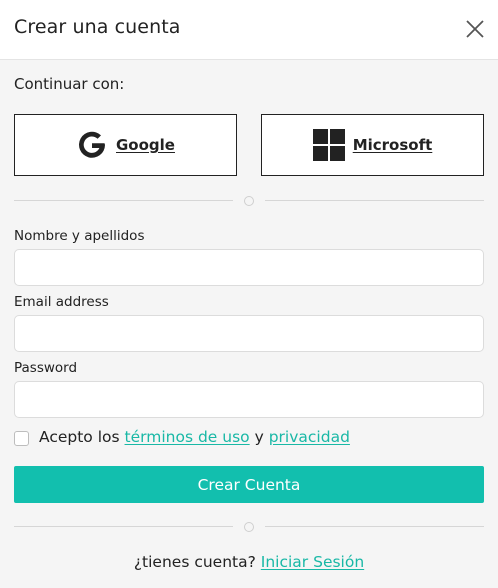 The height and width of the screenshot is (588, 498). What do you see at coordinates (249, 267) in the screenshot?
I see `name-input` at bounding box center [249, 267].